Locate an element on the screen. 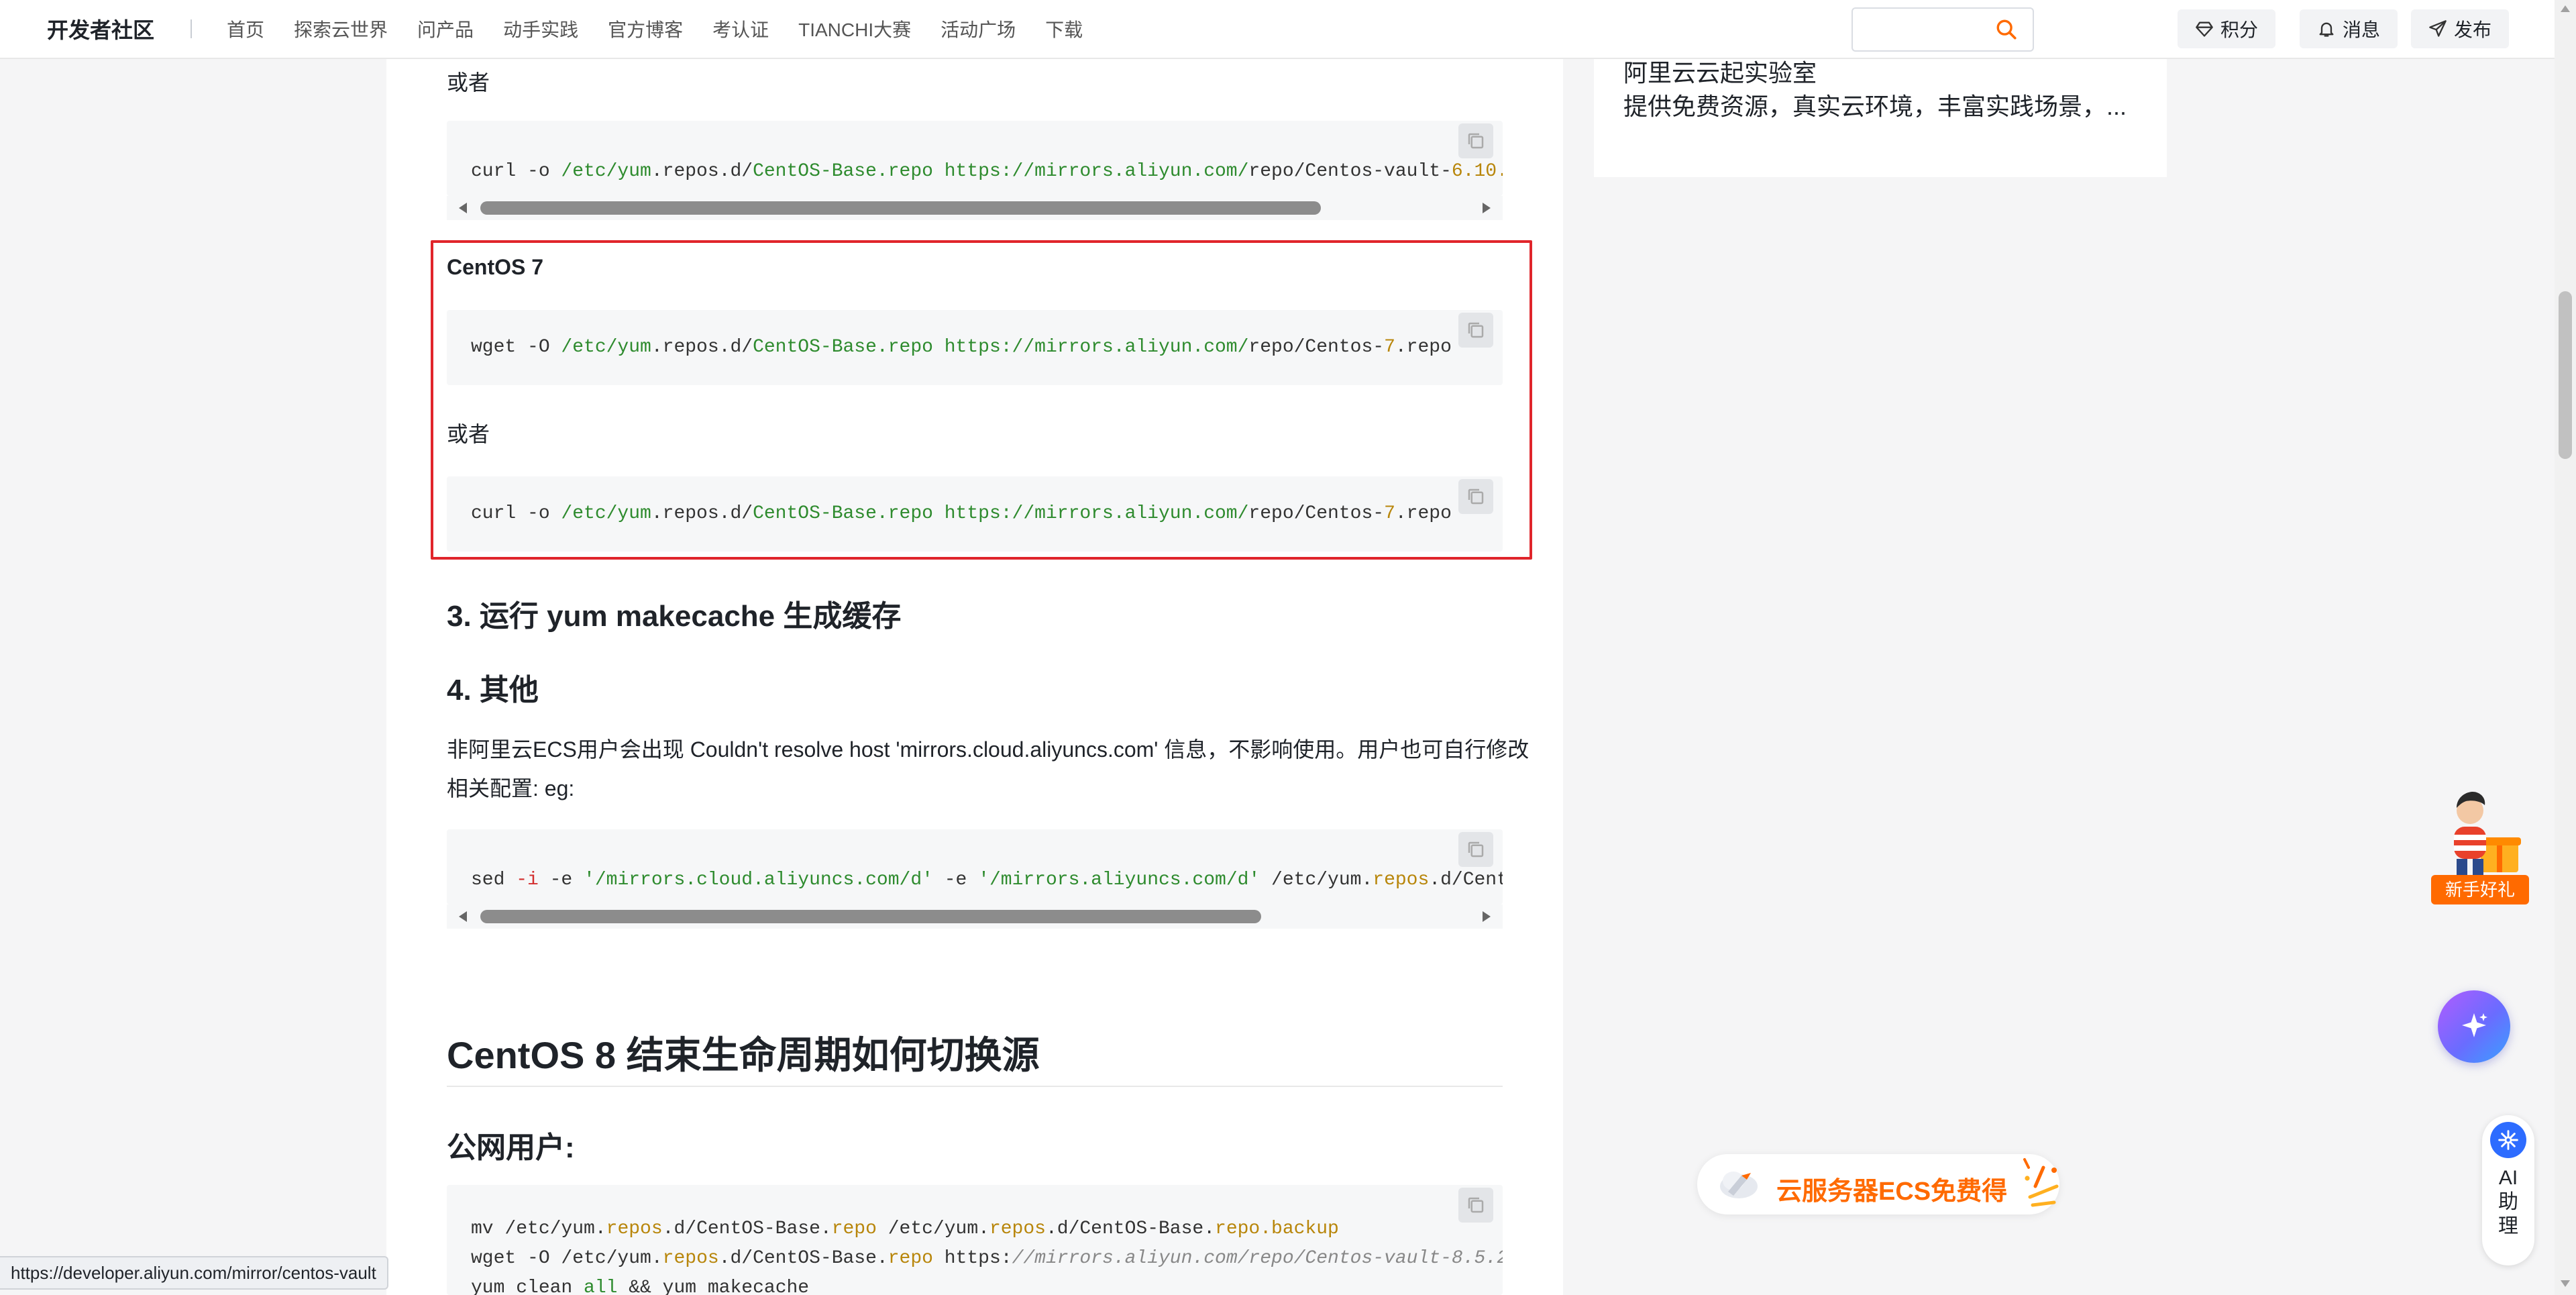 This screenshot has width=2576, height=1295. ai-helper-logo-icon is located at coordinates (2508, 1140).